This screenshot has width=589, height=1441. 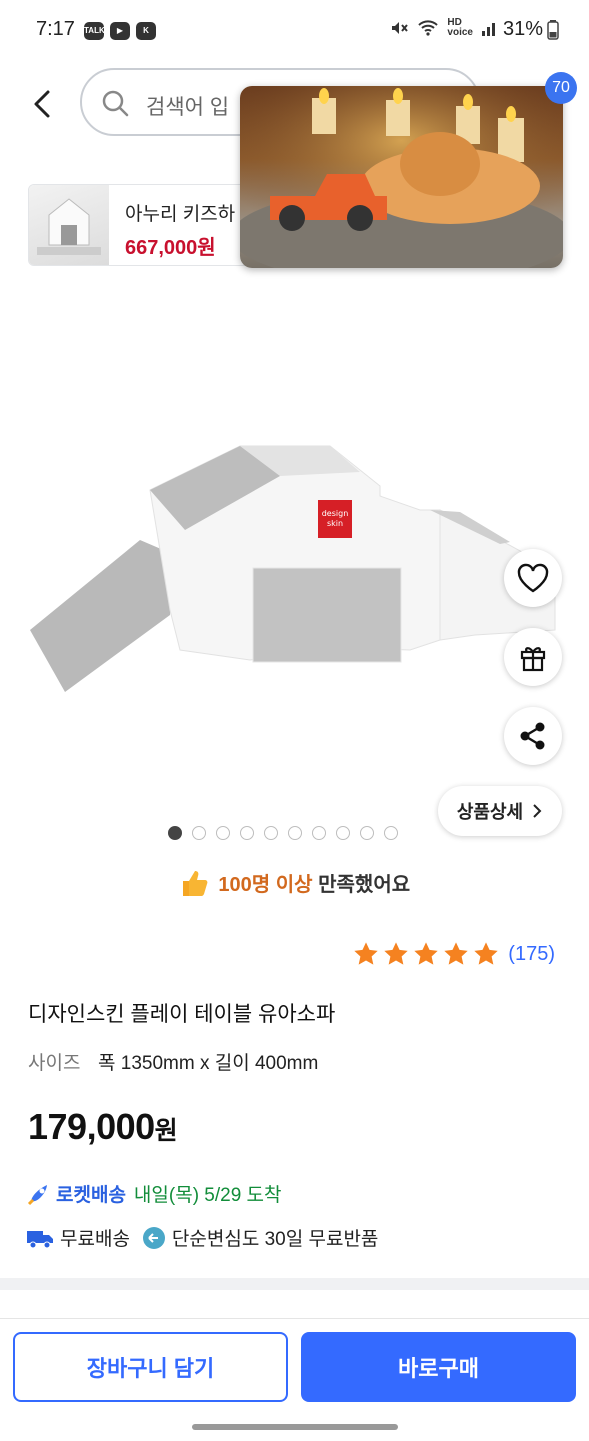 What do you see at coordinates (537, 811) in the screenshot?
I see `chevron-right-icon` at bounding box center [537, 811].